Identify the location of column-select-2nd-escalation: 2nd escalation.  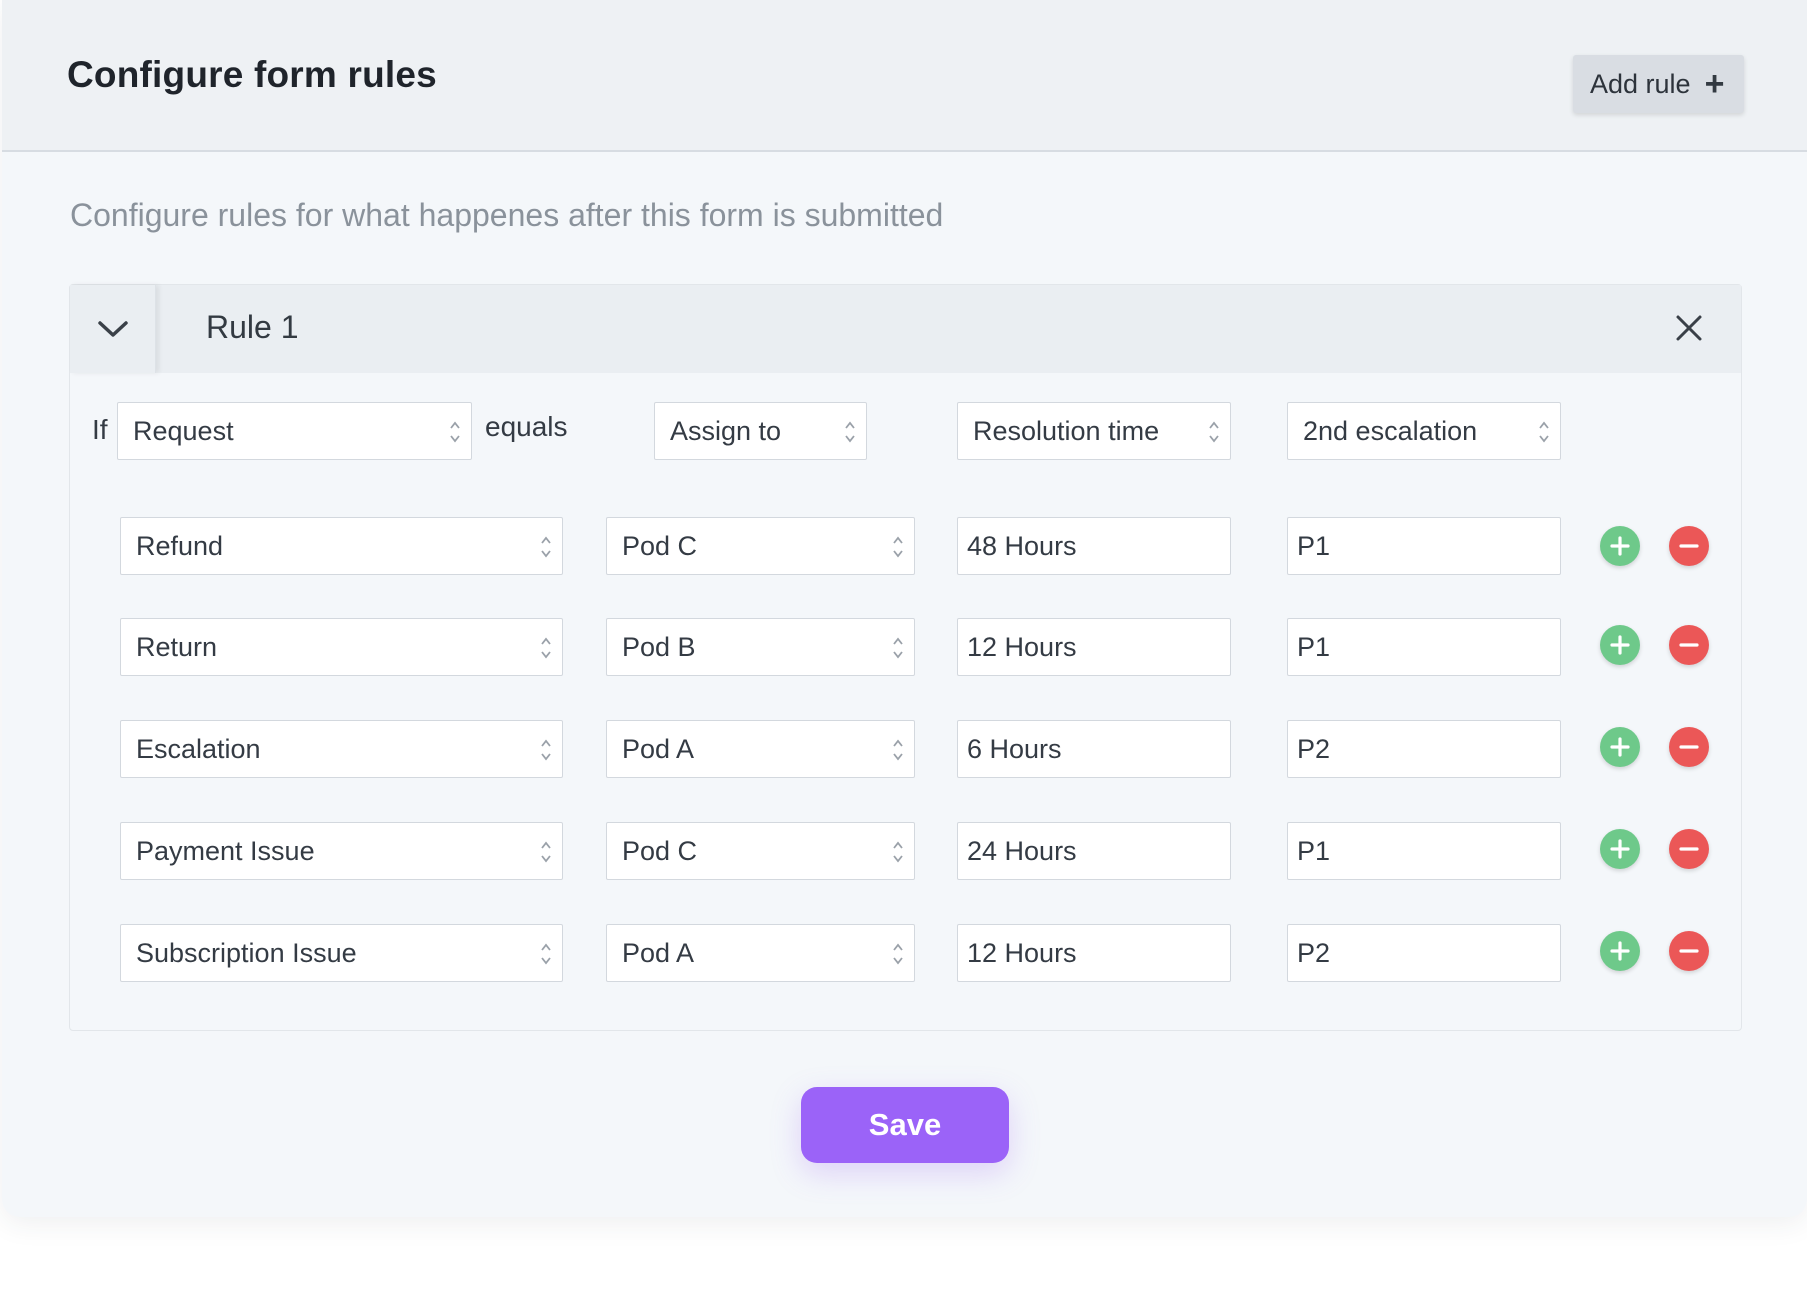
(1424, 431).